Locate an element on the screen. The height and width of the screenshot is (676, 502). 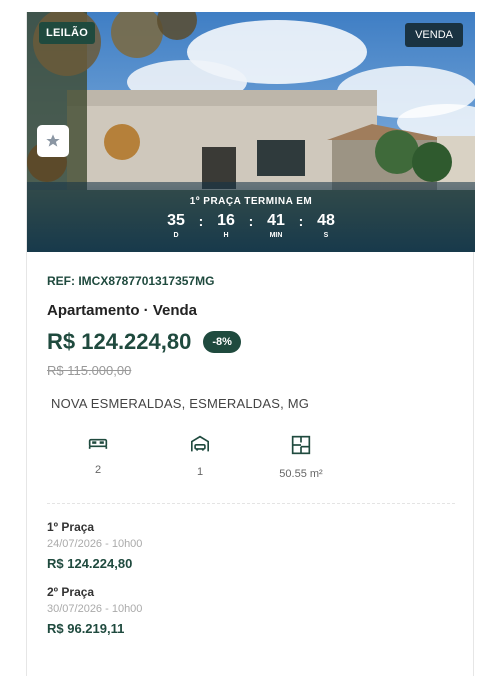
bed-icon is located at coordinates (98, 443).